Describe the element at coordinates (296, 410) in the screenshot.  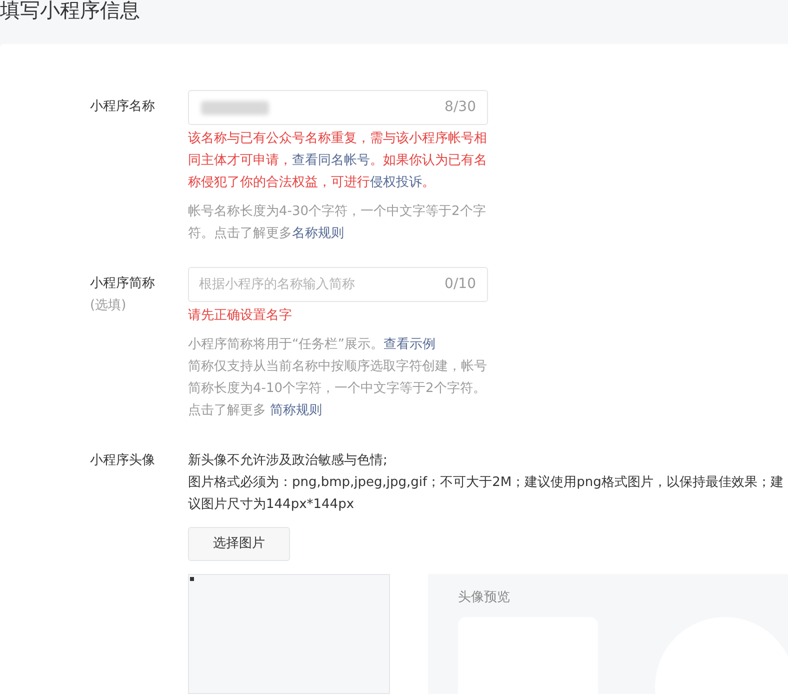
I see `link: 简称规则` at that location.